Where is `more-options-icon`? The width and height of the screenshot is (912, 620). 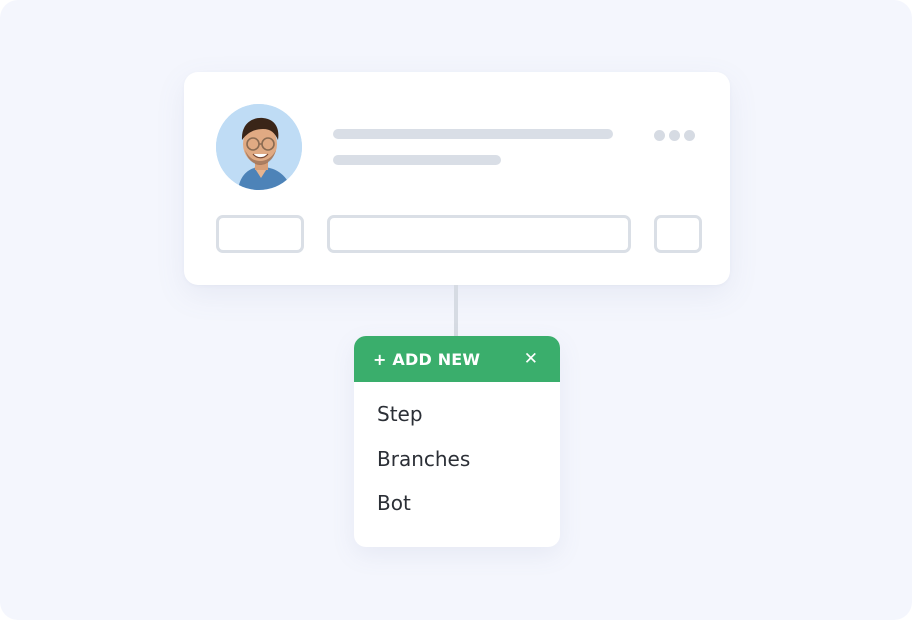 more-options-icon is located at coordinates (676, 135).